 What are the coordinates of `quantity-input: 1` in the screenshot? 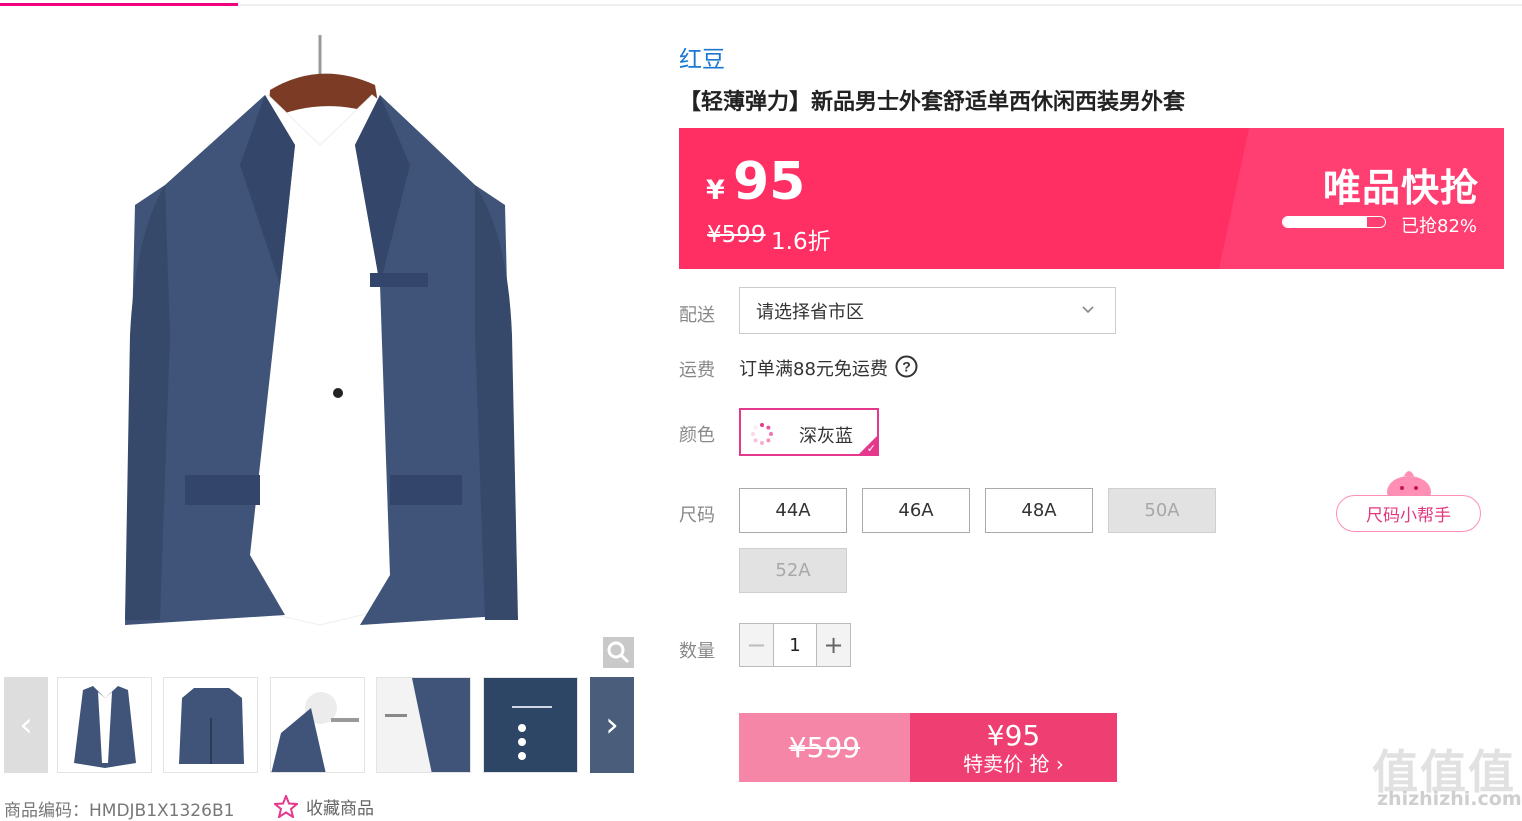 It's located at (795, 645).